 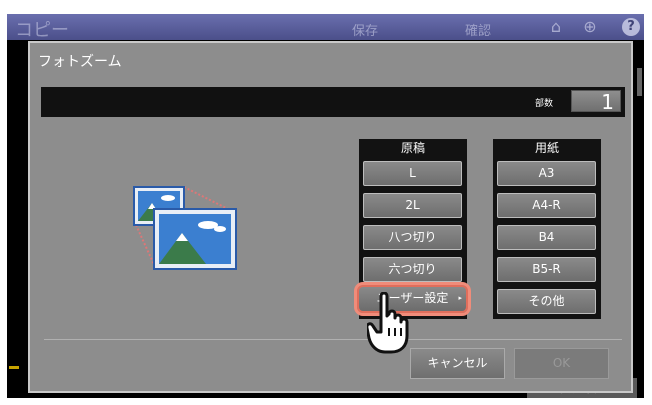 I want to click on dialog-title: フォトズーム, so click(x=80, y=62).